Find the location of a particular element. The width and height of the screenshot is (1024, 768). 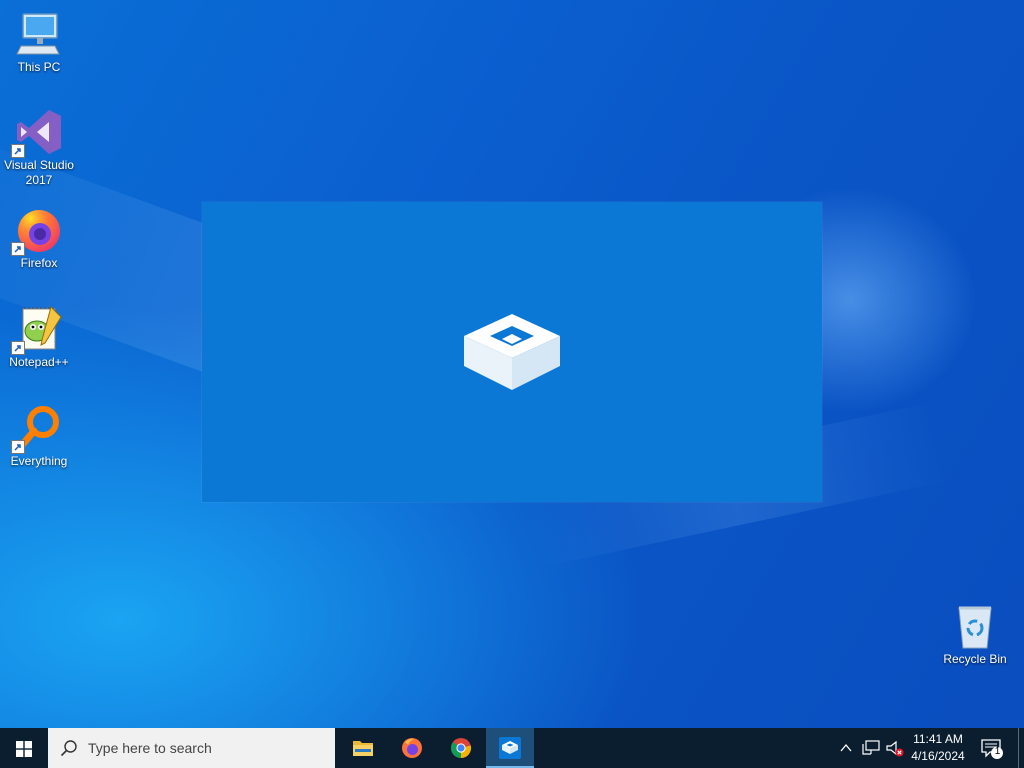

everything-icon is located at coordinates (37, 429).